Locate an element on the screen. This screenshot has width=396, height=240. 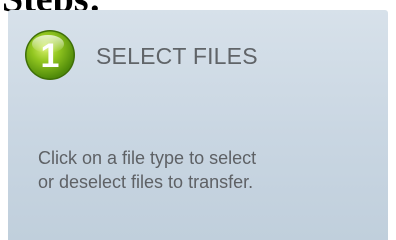
instruction-line-2: or deselect files to transfer. is located at coordinates (146, 182).